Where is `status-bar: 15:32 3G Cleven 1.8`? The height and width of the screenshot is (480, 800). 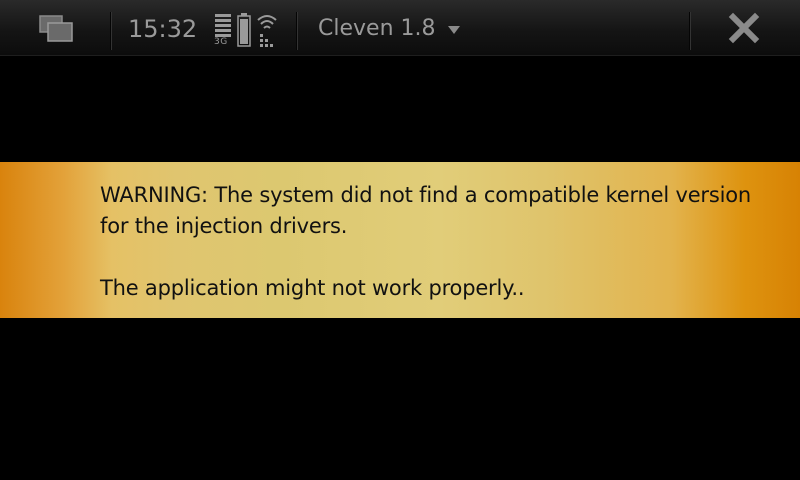
status-bar: 15:32 3G Cleven 1.8 is located at coordinates (400, 28).